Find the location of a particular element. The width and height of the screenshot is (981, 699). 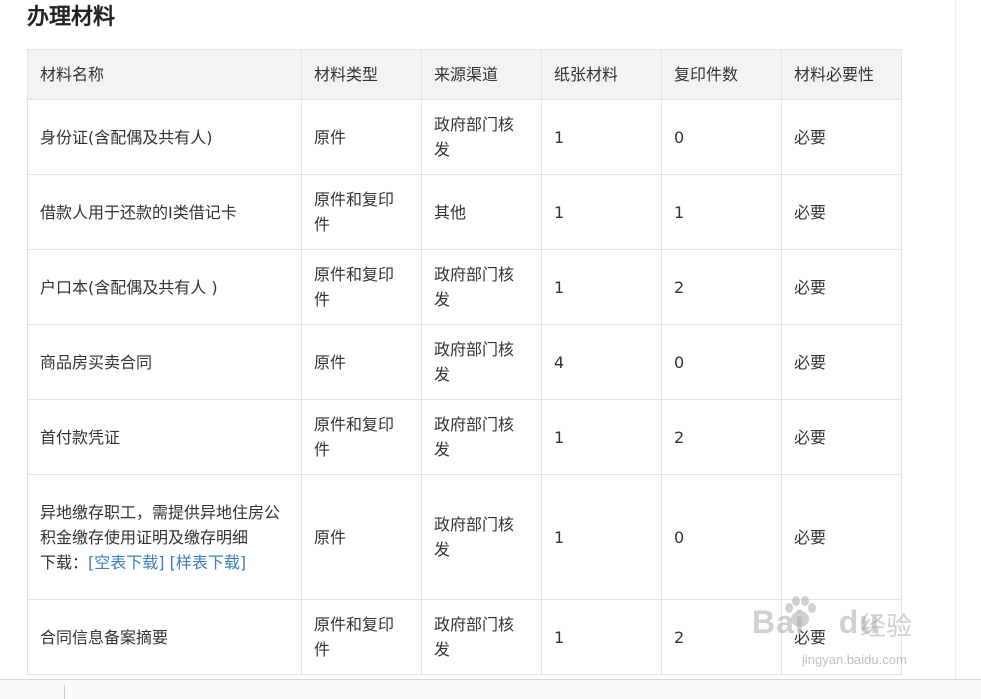

table-row: 借款人用于还款的I类借记卡 原件和复印件 其他 1 1 必要 is located at coordinates (464, 212).